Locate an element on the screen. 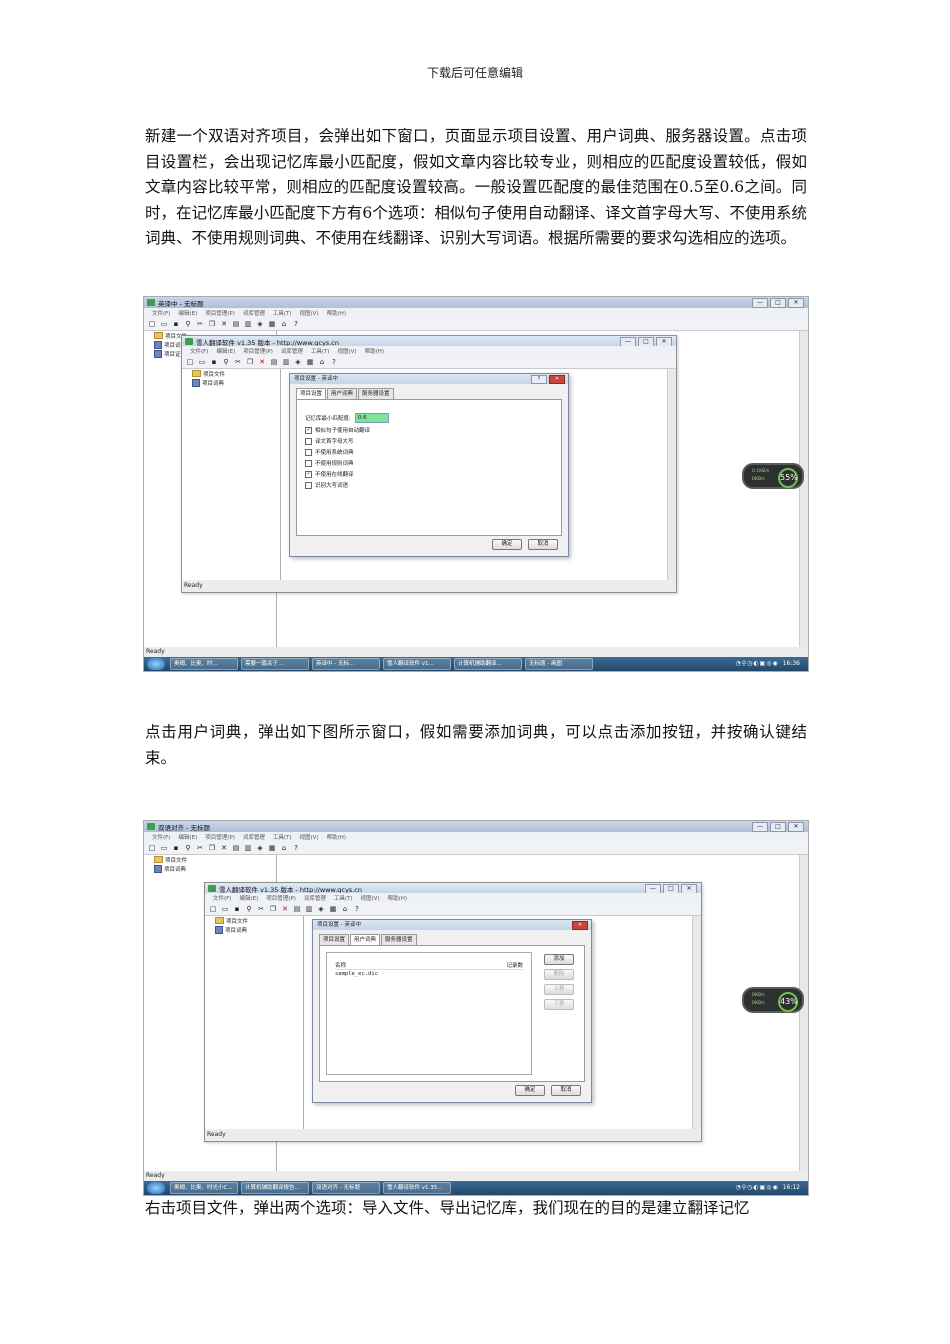 Image resolution: width=950 pixels, height=1344 pixels. tray-icons: ◔⚲◷◐▣◎◉ is located at coordinates (756, 664).